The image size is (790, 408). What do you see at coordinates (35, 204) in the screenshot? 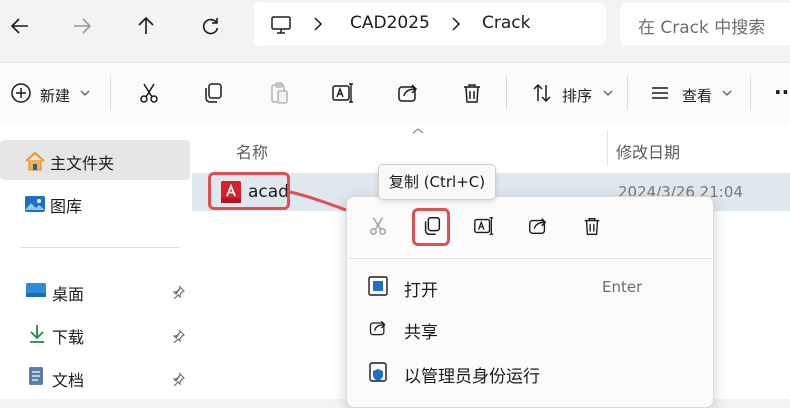
I see `gallery-icon` at bounding box center [35, 204].